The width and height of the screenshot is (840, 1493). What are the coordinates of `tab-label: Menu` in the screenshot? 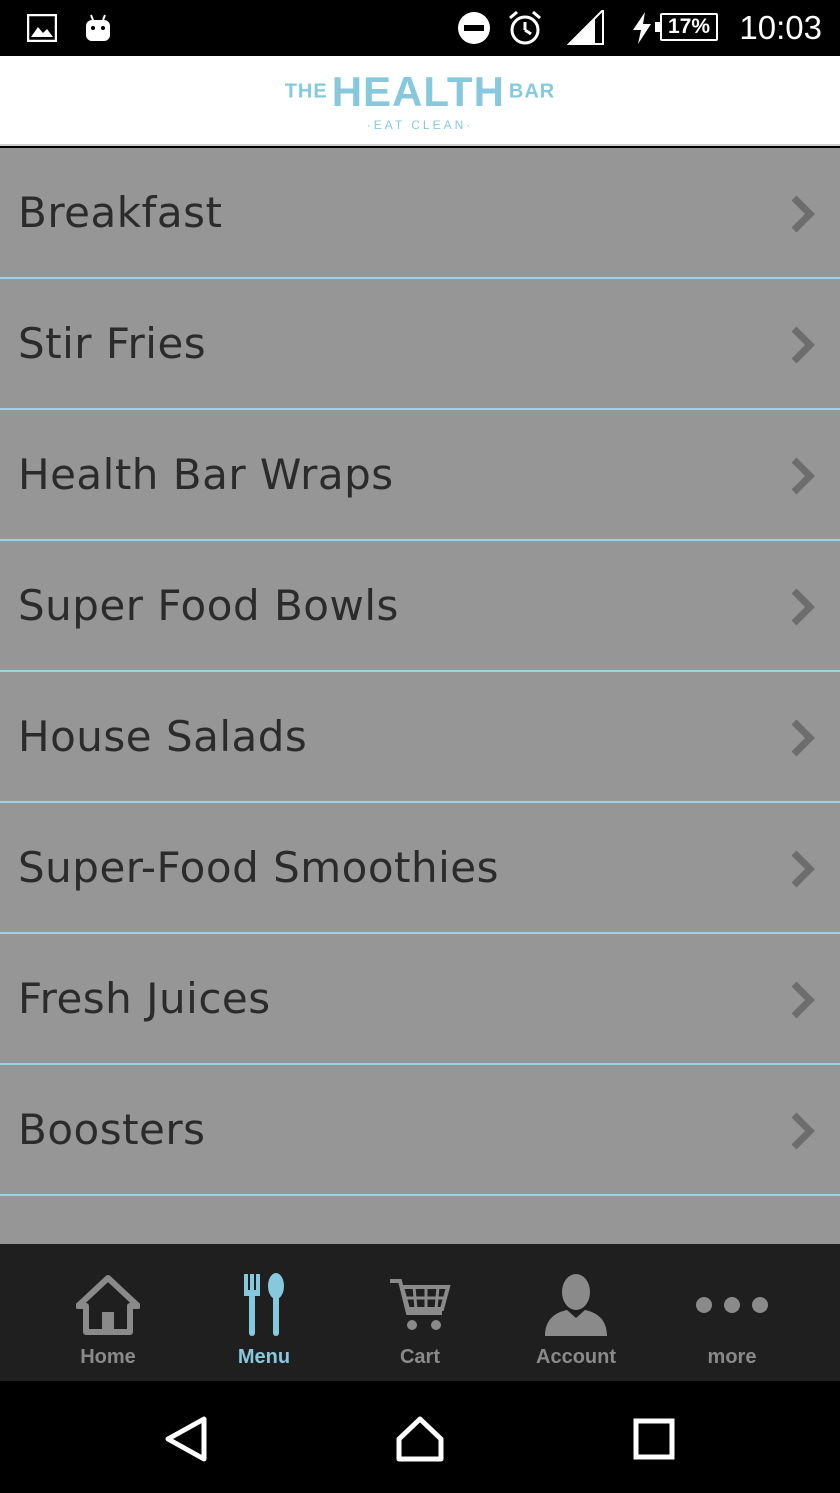 It's located at (264, 1357).